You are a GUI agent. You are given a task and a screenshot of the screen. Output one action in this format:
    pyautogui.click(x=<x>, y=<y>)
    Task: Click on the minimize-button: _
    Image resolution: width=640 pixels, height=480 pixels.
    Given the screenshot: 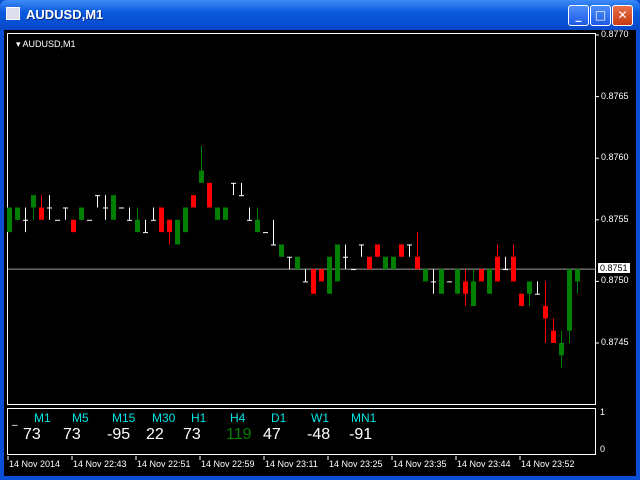 What is the action you would take?
    pyautogui.click(x=578, y=15)
    